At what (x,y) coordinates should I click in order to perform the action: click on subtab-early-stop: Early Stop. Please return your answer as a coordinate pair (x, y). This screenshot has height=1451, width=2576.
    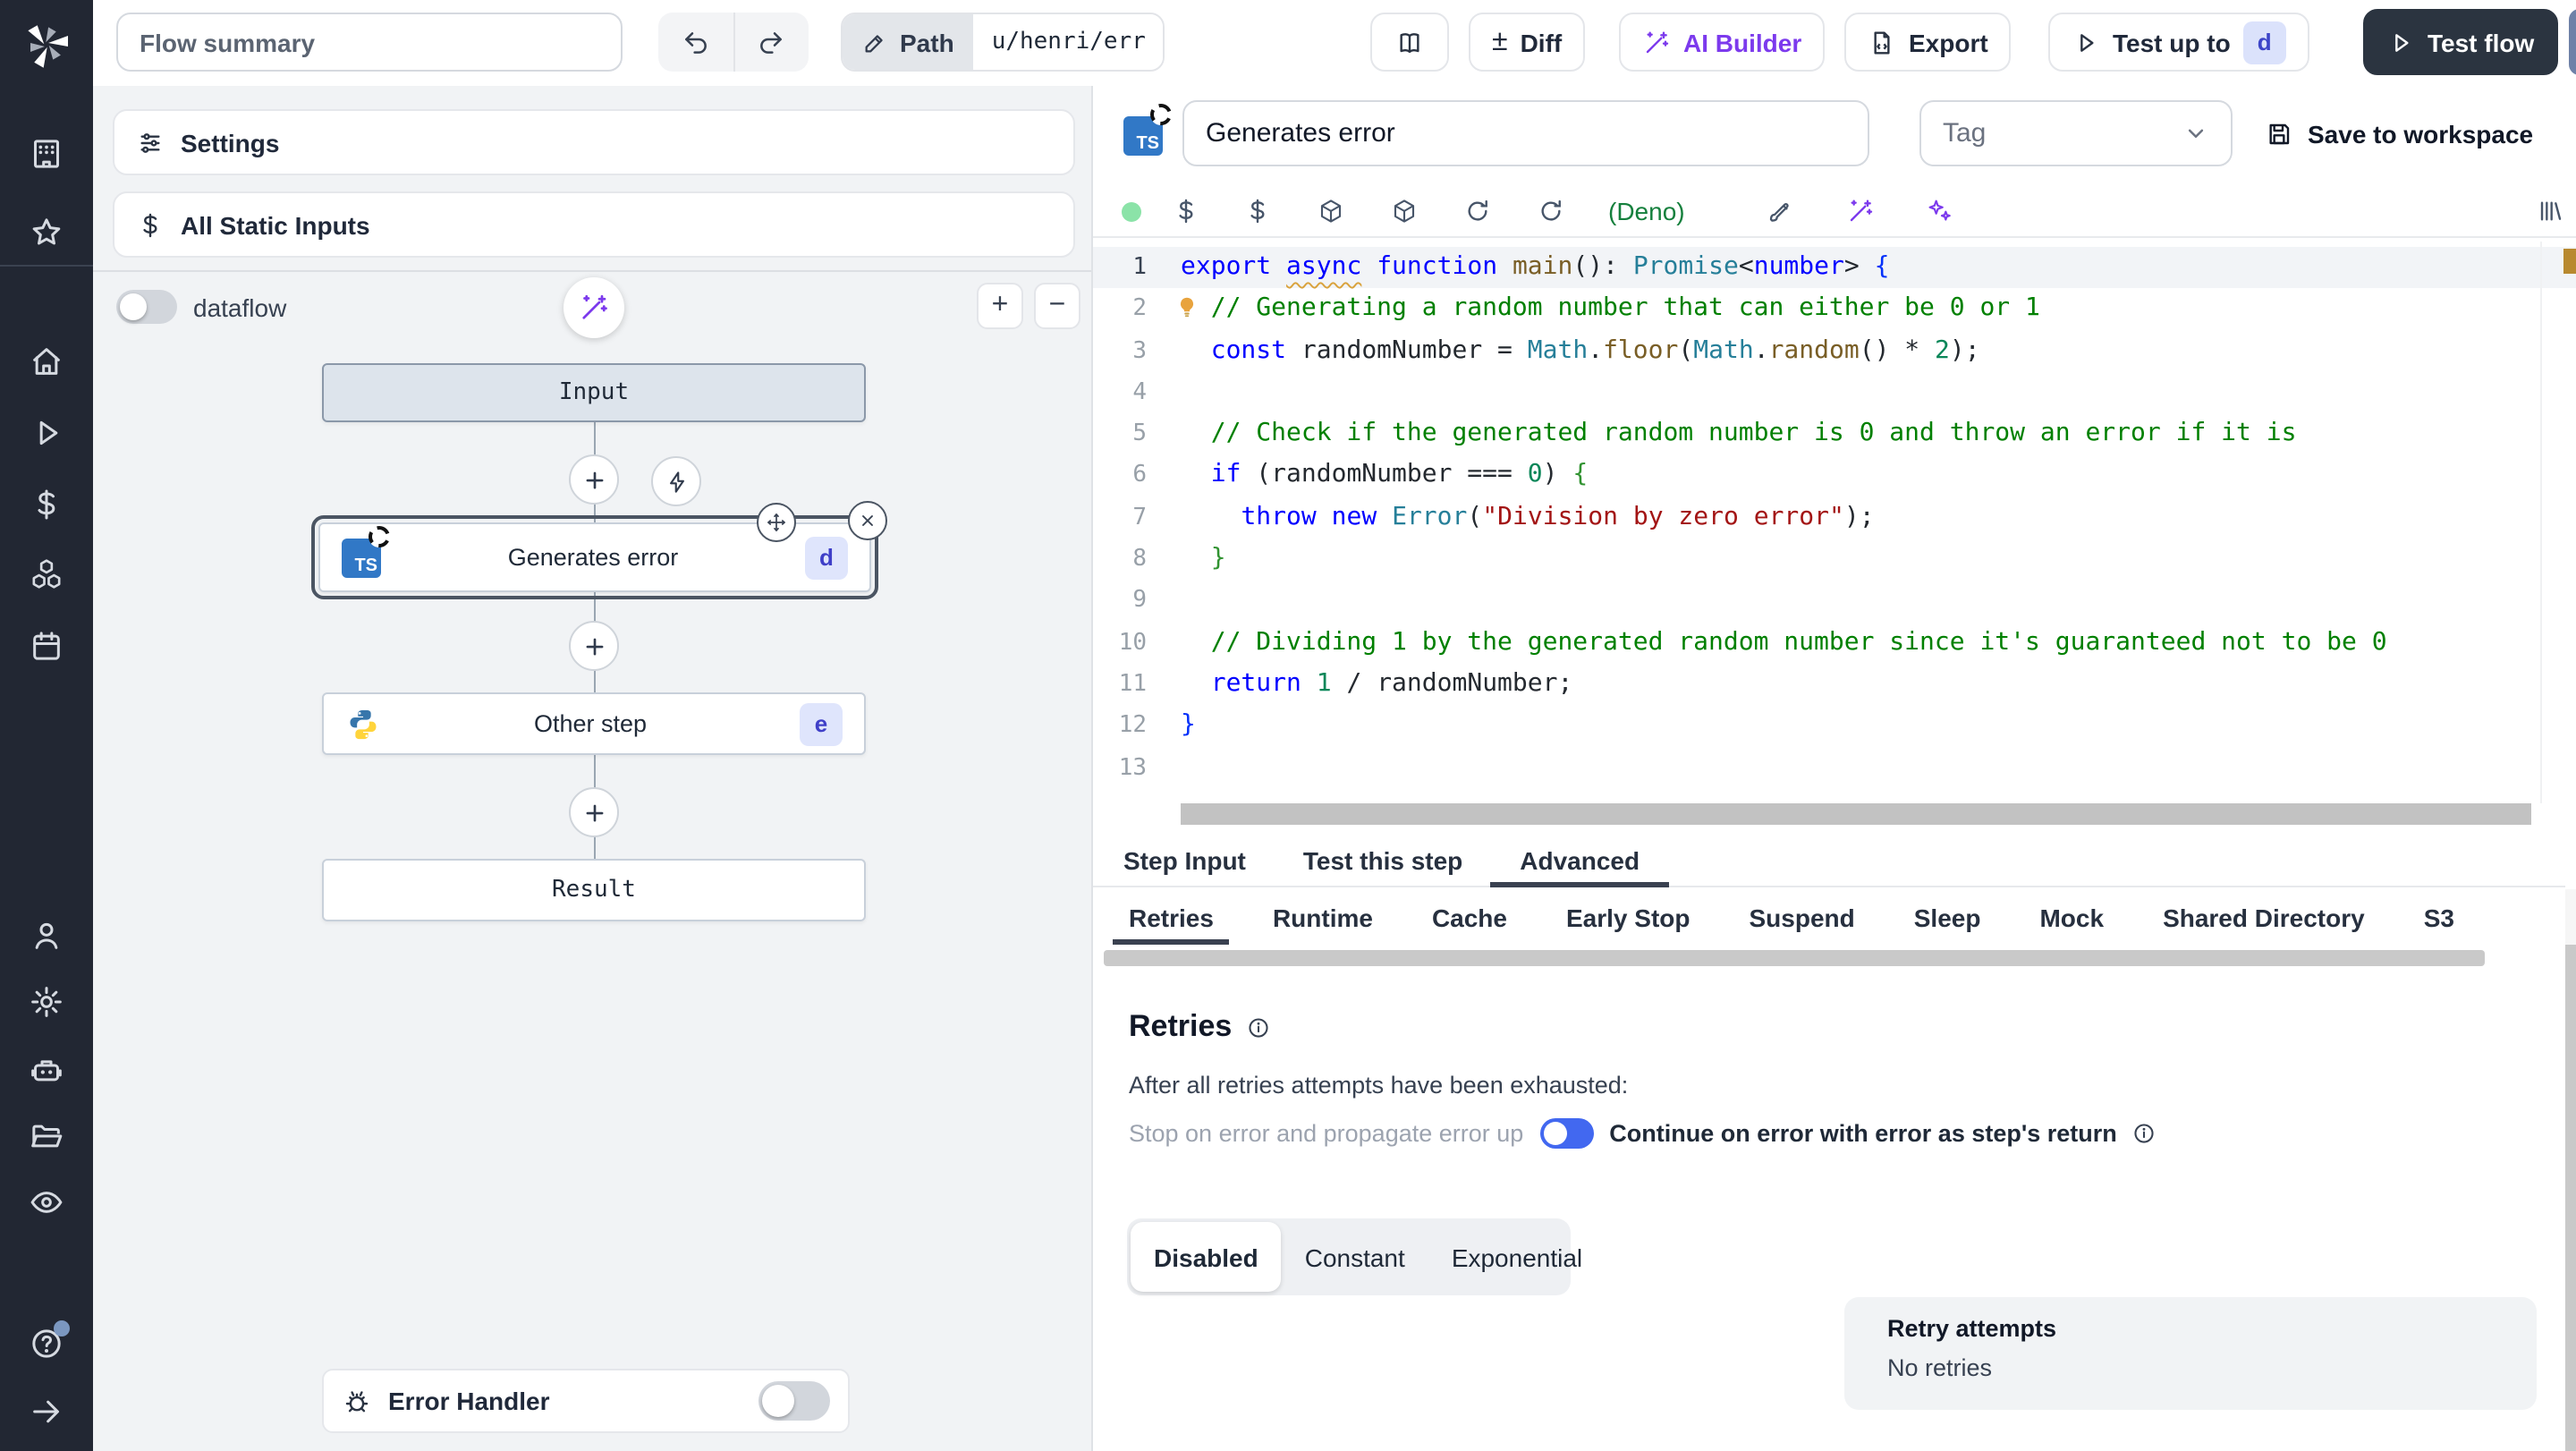
    Looking at the image, I should click on (1628, 917).